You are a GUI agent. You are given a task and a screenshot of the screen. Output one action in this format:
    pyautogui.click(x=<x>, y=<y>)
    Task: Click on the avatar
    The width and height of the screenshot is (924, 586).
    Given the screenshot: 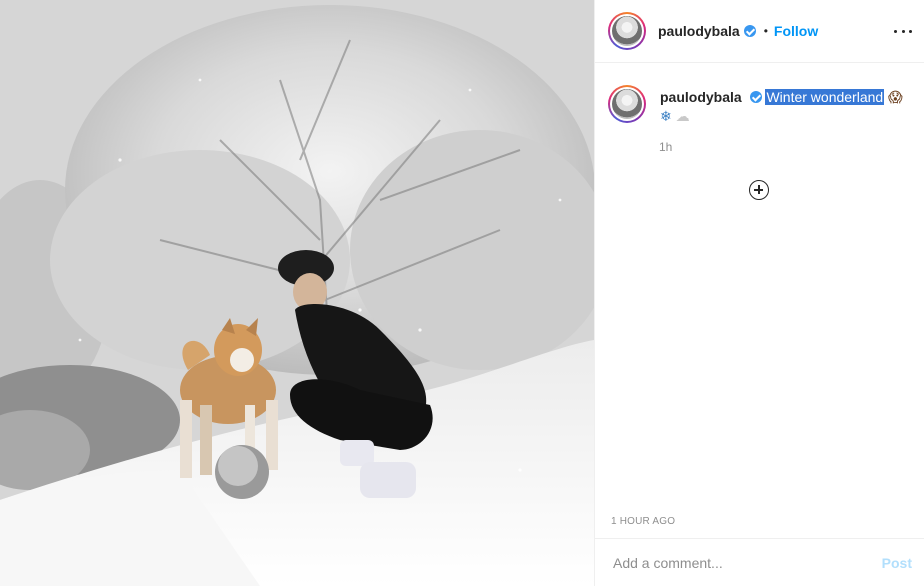 What is the action you would take?
    pyautogui.click(x=627, y=31)
    